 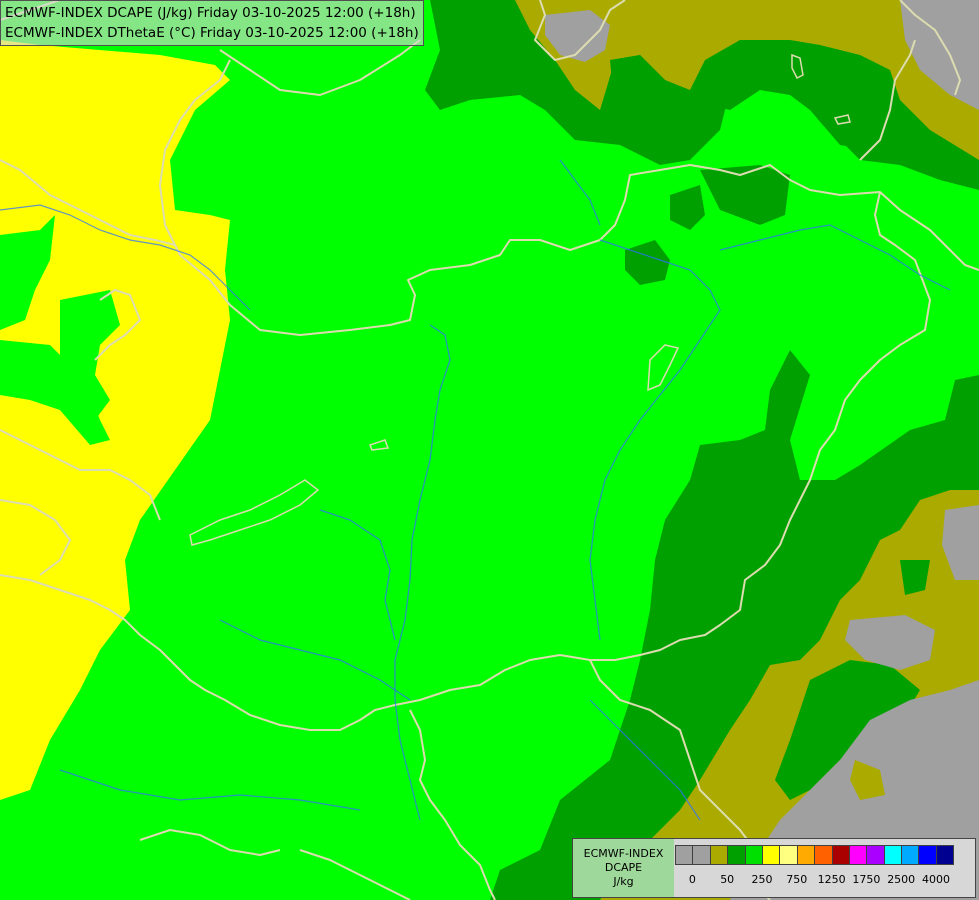 I want to click on legend-tick-label: 250, so click(x=762, y=879).